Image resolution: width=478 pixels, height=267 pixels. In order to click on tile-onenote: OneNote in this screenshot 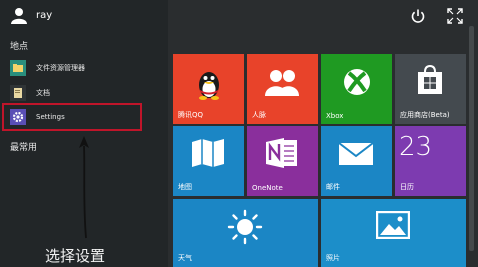, I will do `click(282, 161)`.